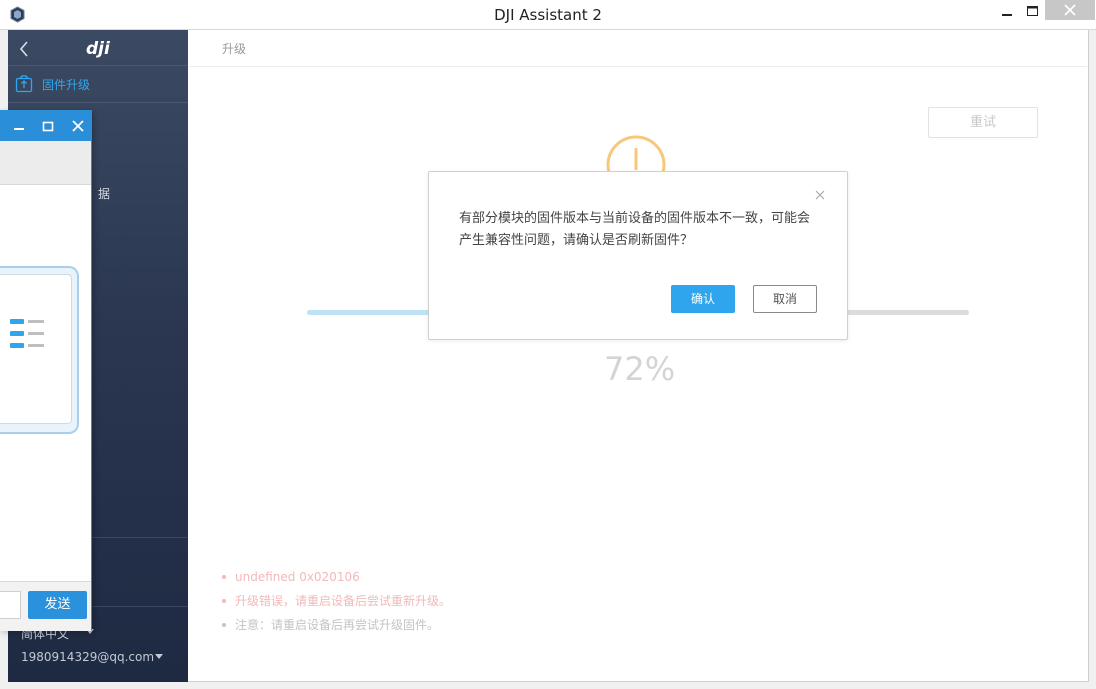 The height and width of the screenshot is (689, 1096). Describe the element at coordinates (10, 605) in the screenshot. I see `message-input` at that location.